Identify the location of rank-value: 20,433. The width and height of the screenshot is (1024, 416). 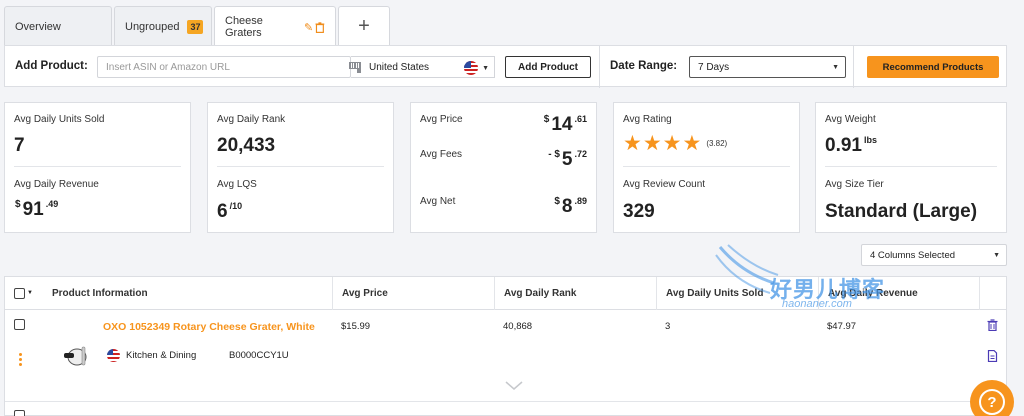
(246, 145).